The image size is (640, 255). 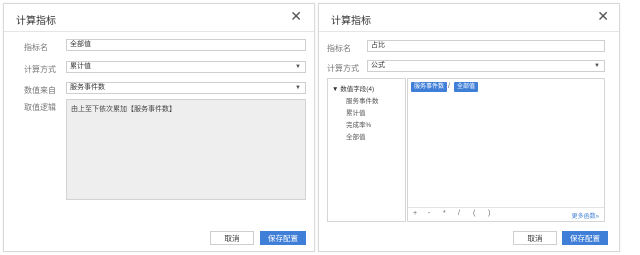 I want to click on operator-minus-button: -, so click(x=429, y=213).